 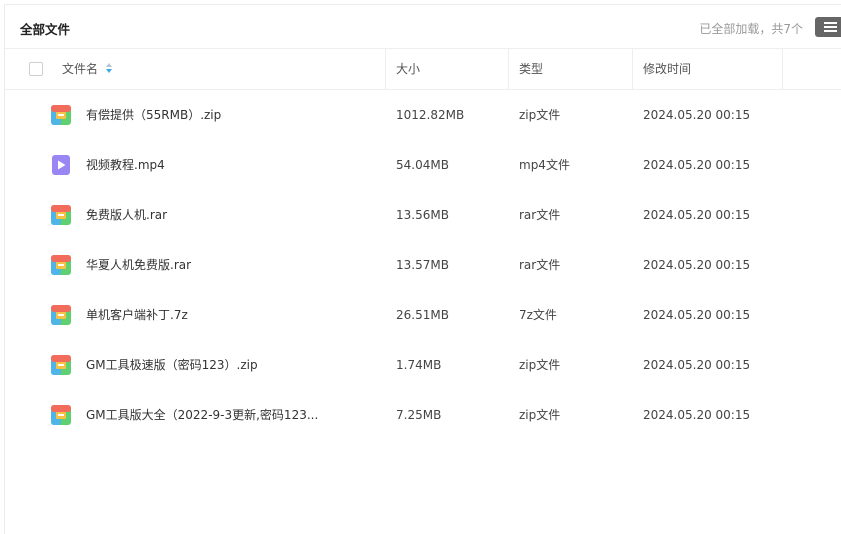 I want to click on file-name: 华夏人机免费版.rar, so click(x=138, y=265).